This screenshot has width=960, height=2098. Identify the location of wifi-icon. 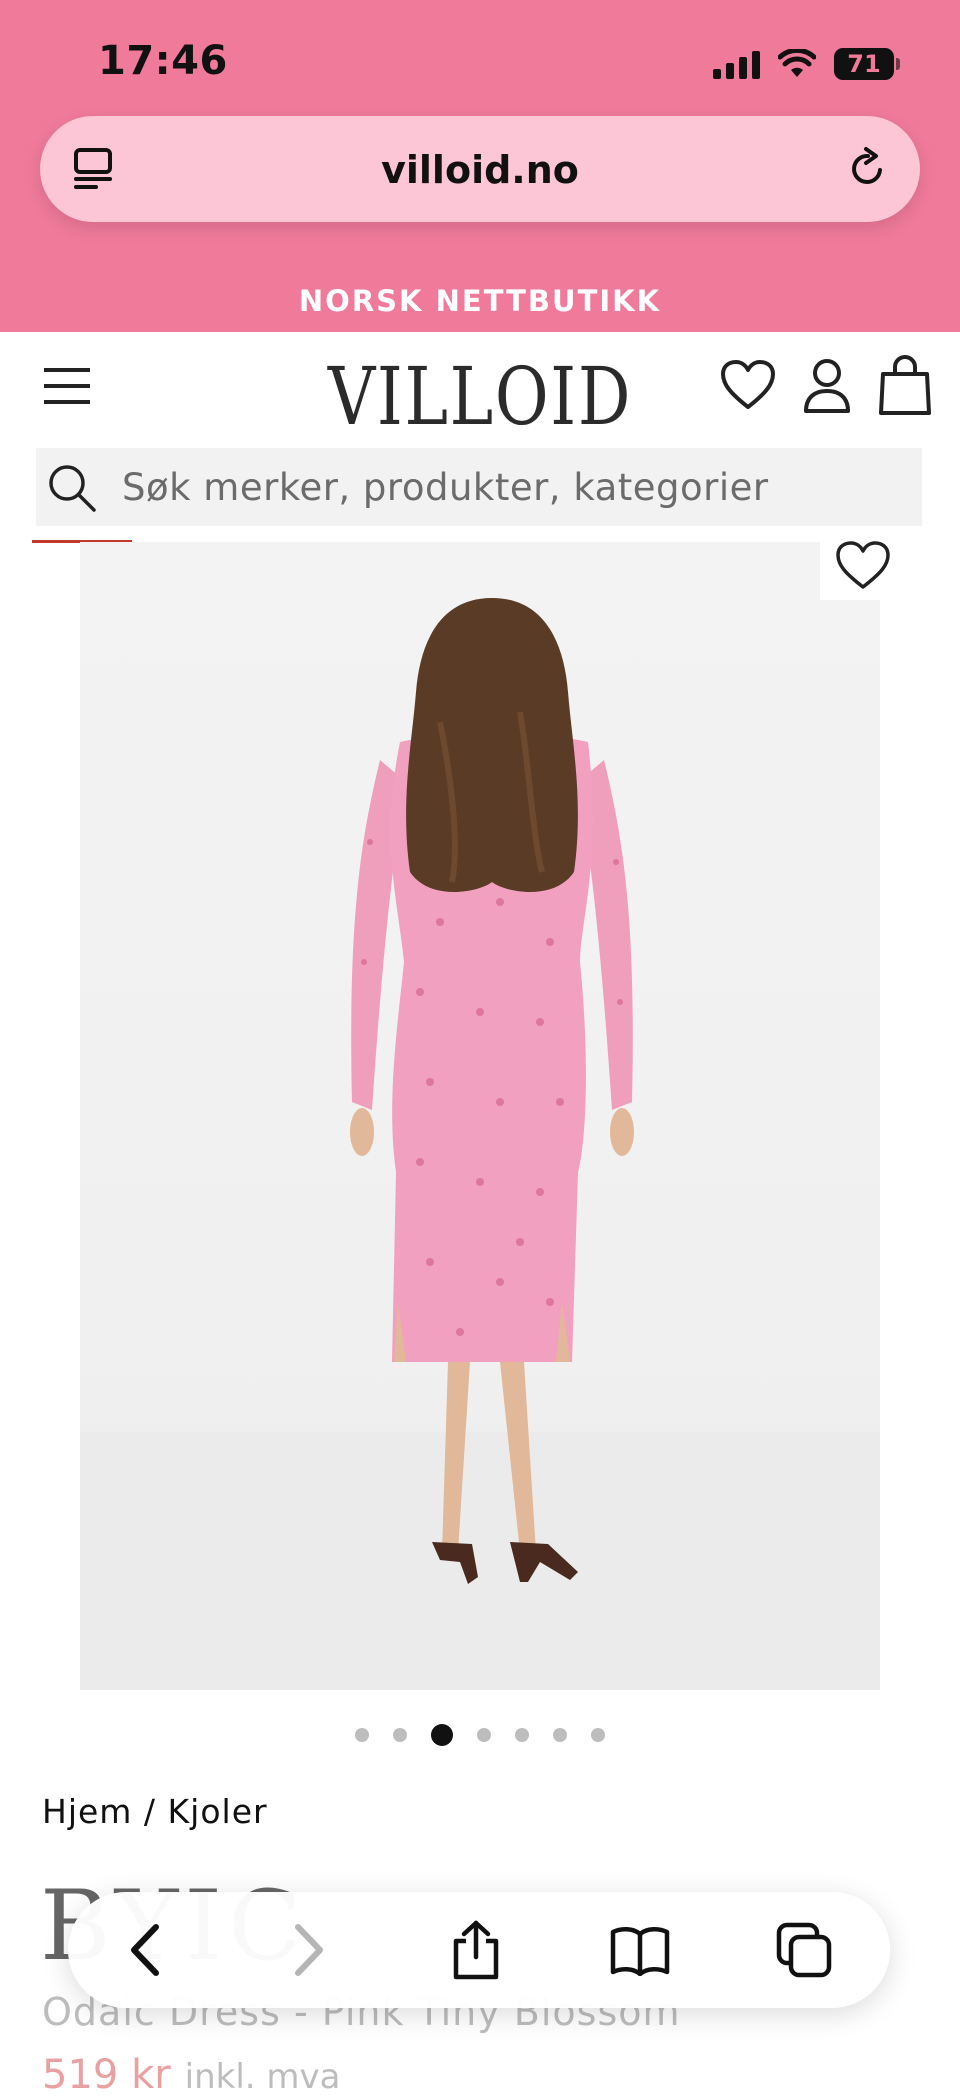
(797, 63).